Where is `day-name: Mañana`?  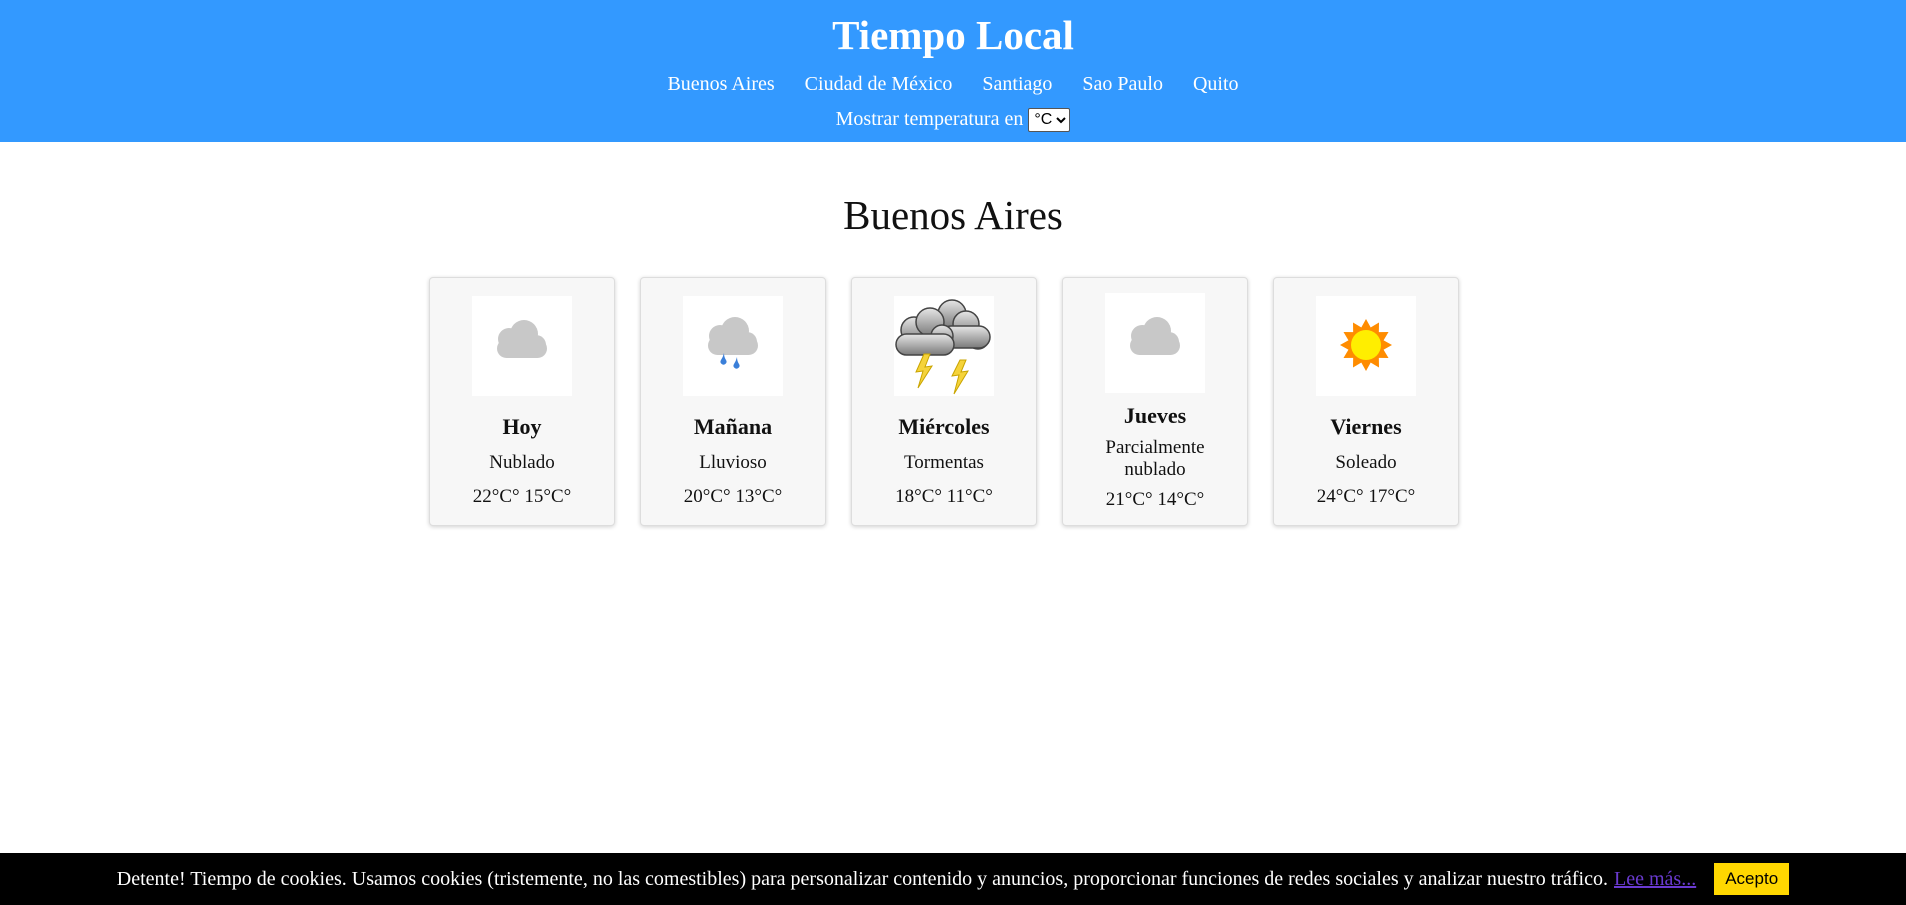 day-name: Mañana is located at coordinates (733, 426).